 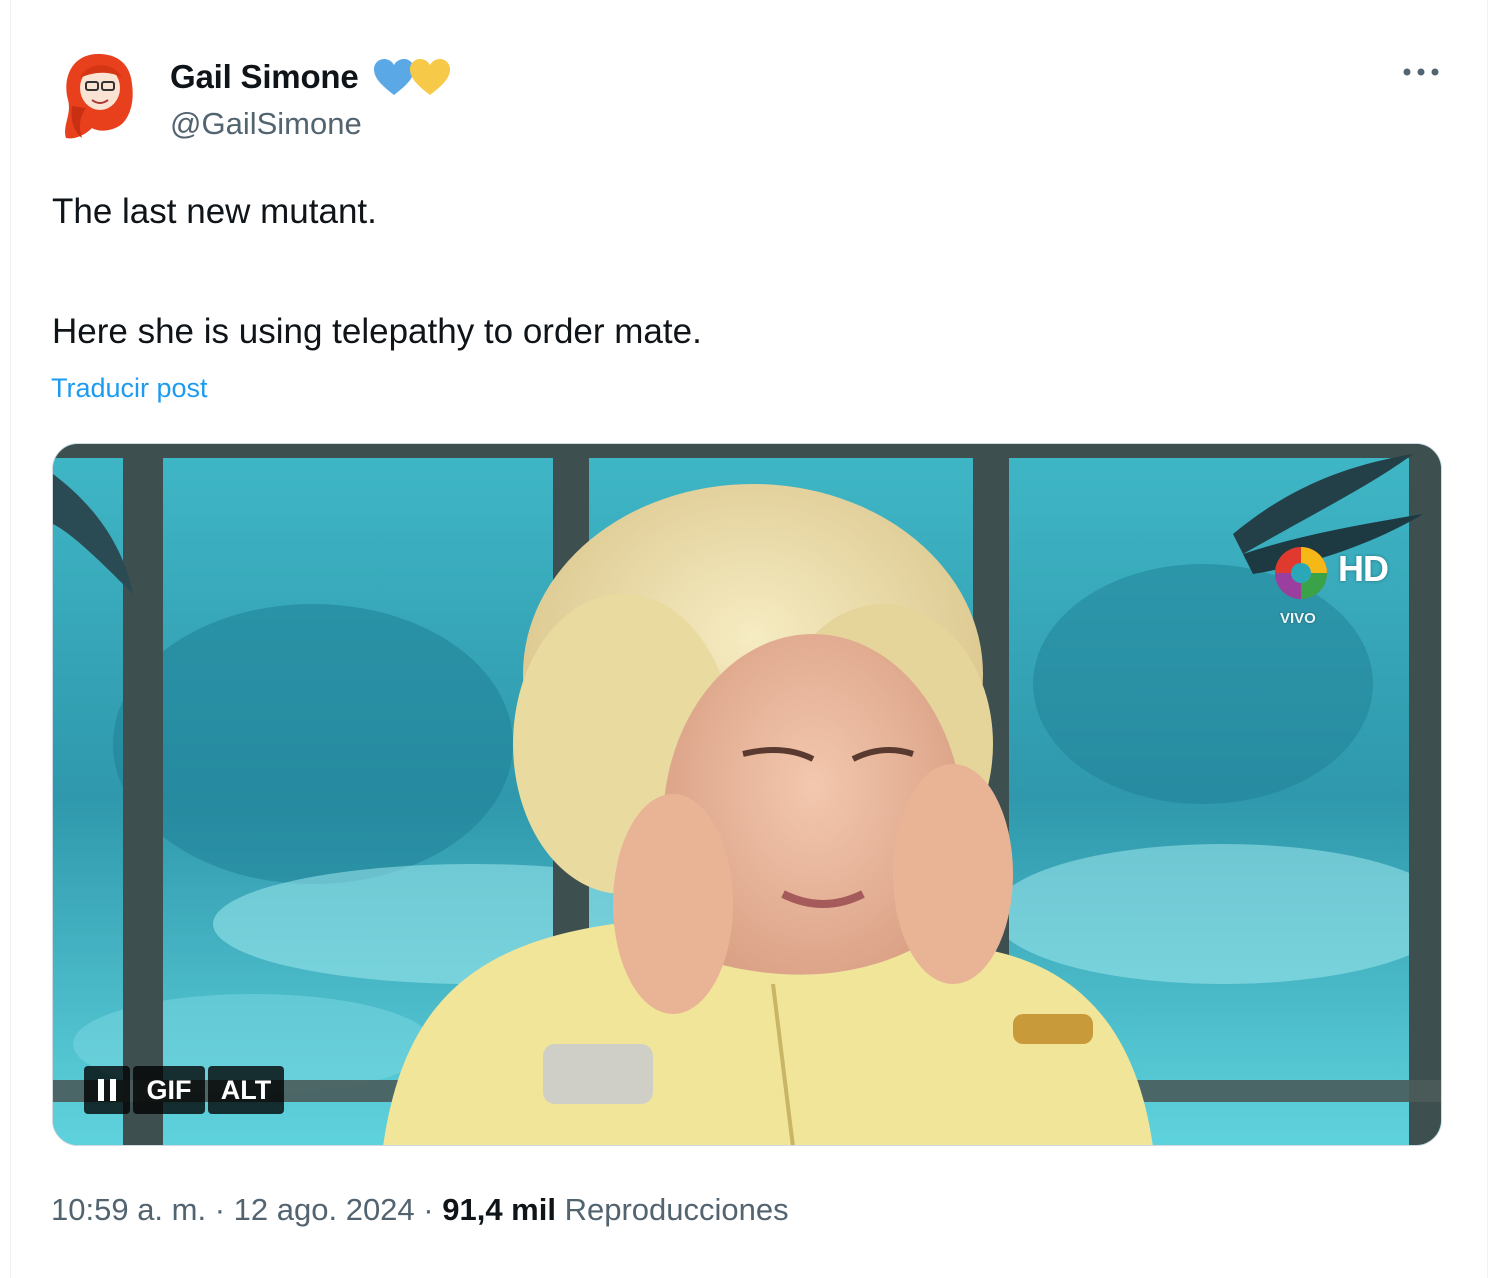 What do you see at coordinates (1298, 618) in the screenshot?
I see `live-label: VIVO` at bounding box center [1298, 618].